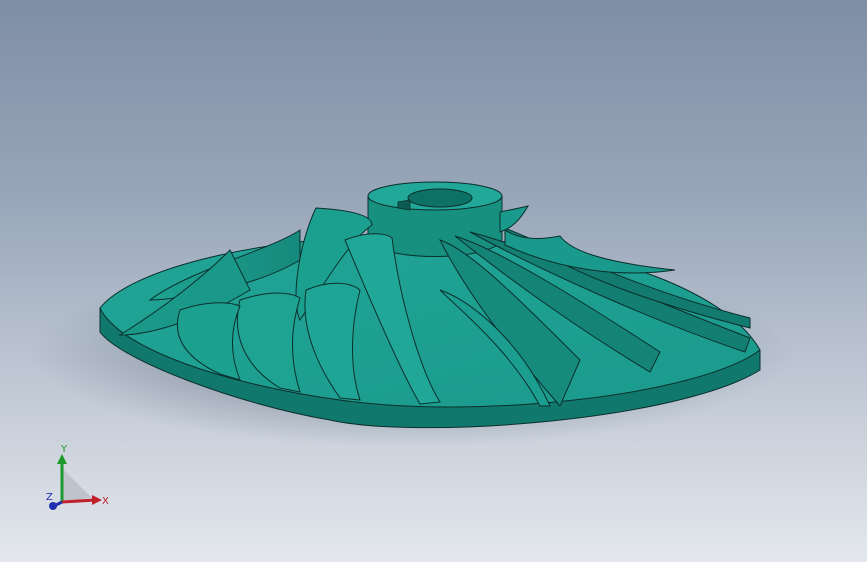  What do you see at coordinates (97, 500) in the screenshot?
I see `triad-x-arrow` at bounding box center [97, 500].